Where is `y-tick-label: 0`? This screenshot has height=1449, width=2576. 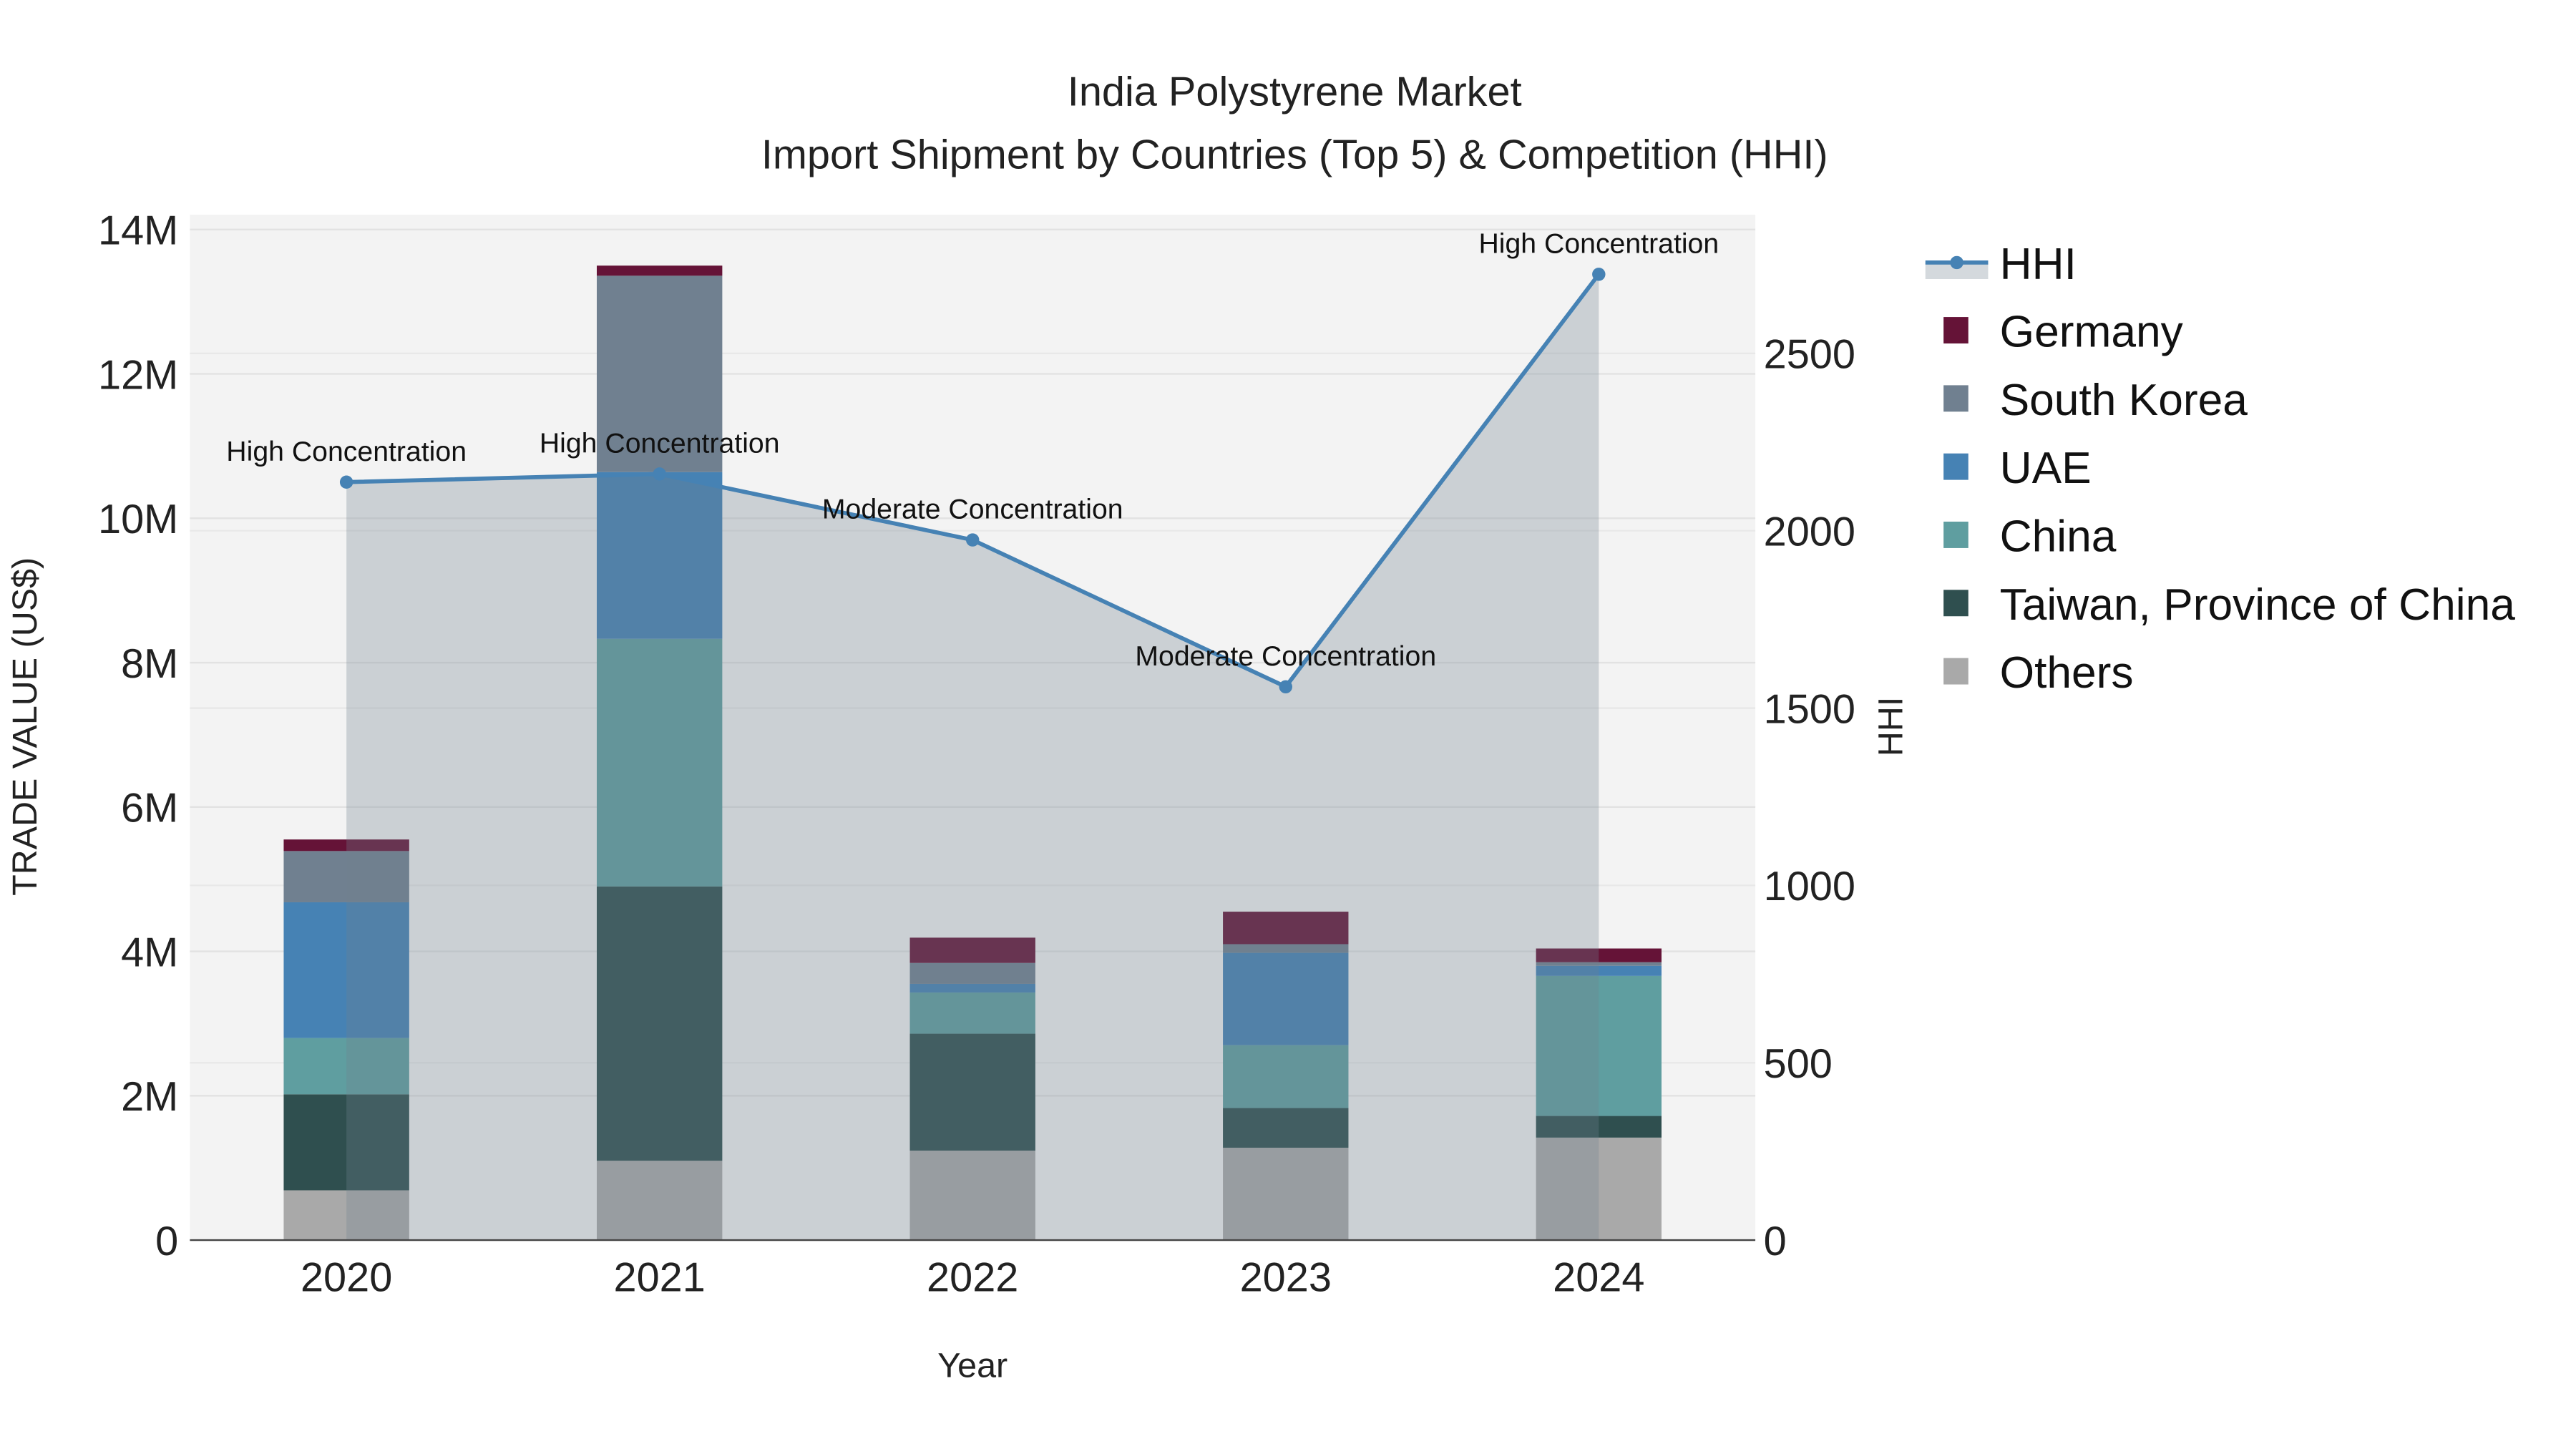 y-tick-label: 0 is located at coordinates (166, 1241).